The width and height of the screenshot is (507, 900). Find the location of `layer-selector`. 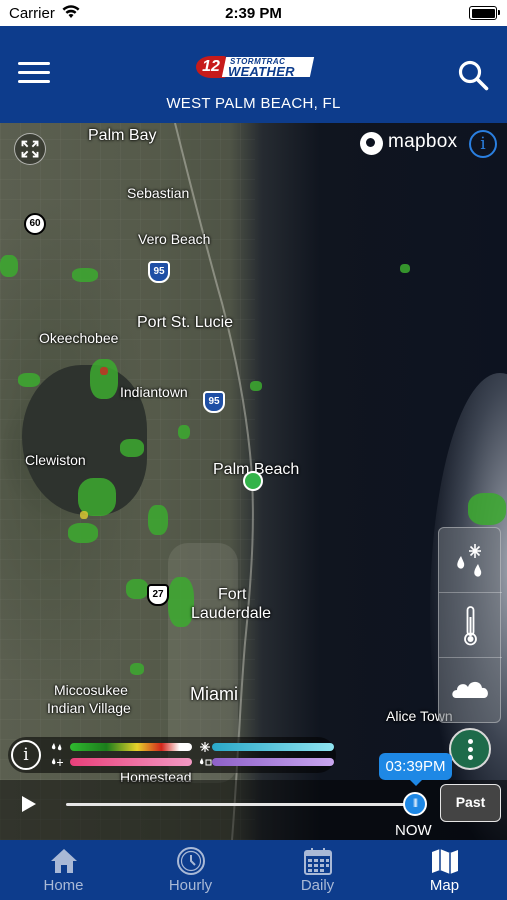

layer-selector is located at coordinates (470, 625).